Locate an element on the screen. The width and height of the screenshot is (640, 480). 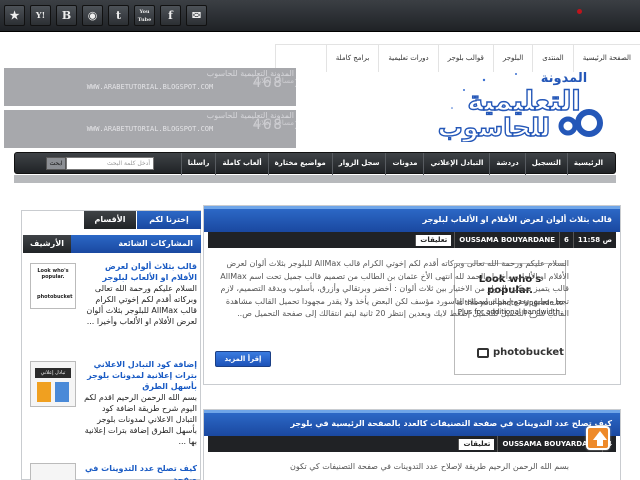
search-input: أدخل كلمة البحث is located at coordinates (110, 163).